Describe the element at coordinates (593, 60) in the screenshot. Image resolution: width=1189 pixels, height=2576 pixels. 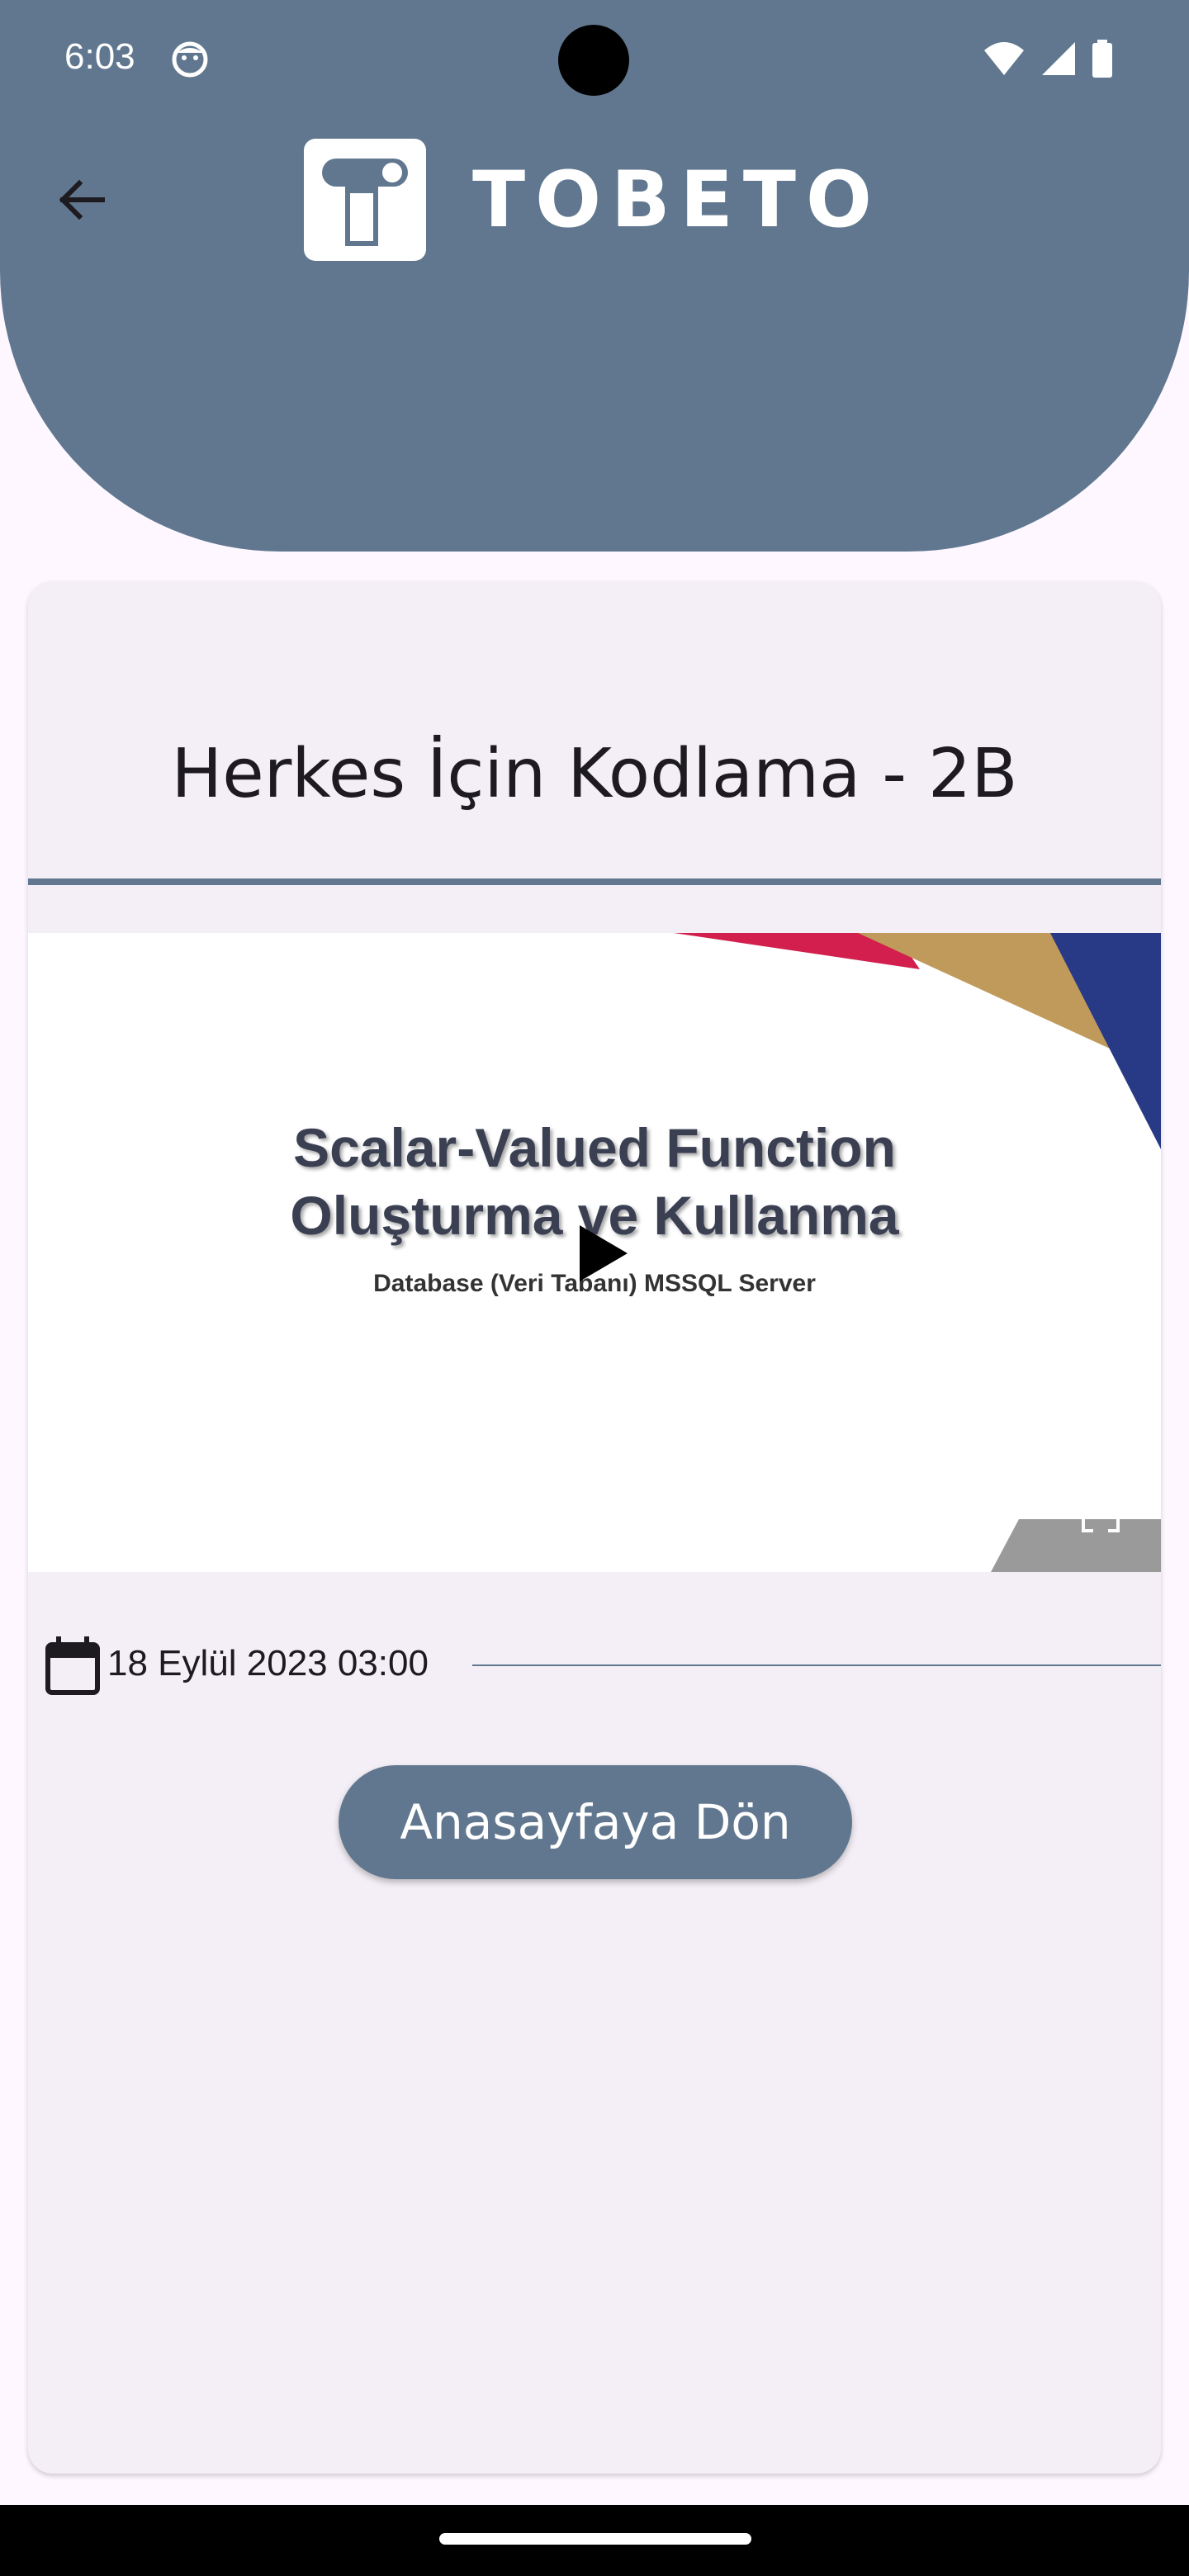
I see `camera-cutout` at that location.